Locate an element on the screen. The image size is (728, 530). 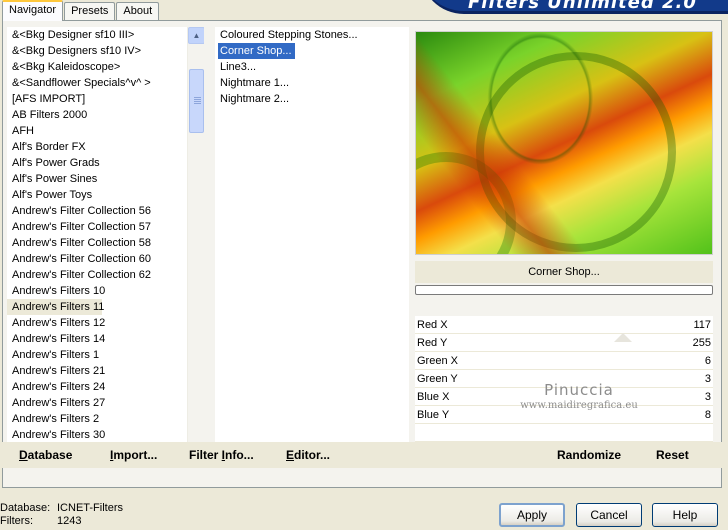
parameter-slider: Blue Y 8 is located at coordinates (564, 415).